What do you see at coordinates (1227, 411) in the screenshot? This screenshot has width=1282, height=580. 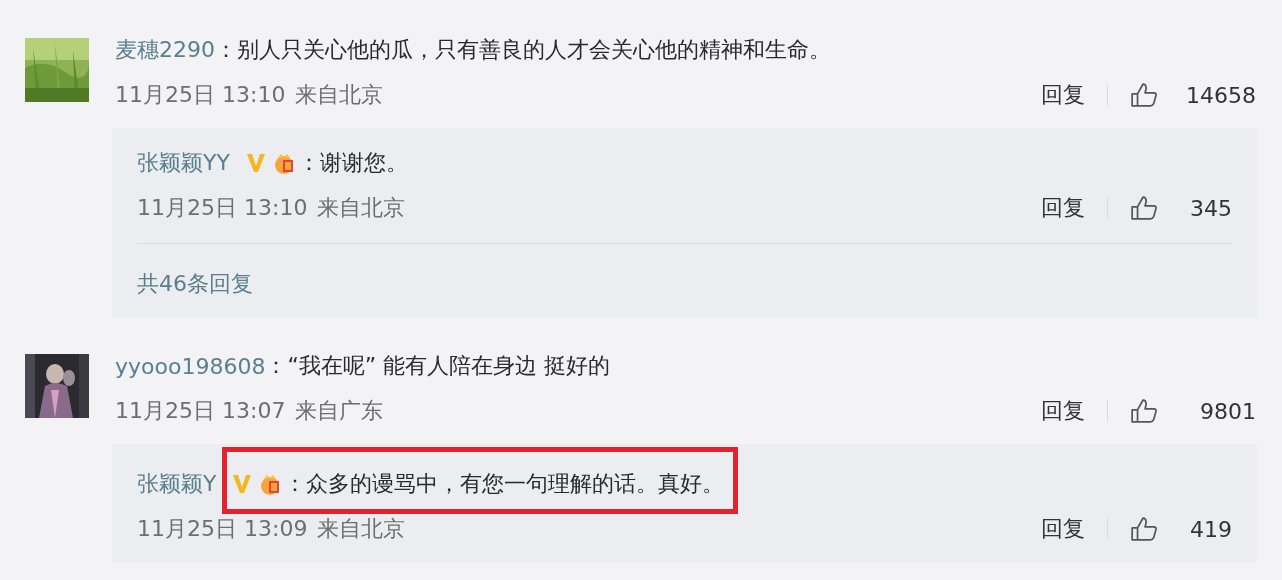 I see `like-count: 9801` at bounding box center [1227, 411].